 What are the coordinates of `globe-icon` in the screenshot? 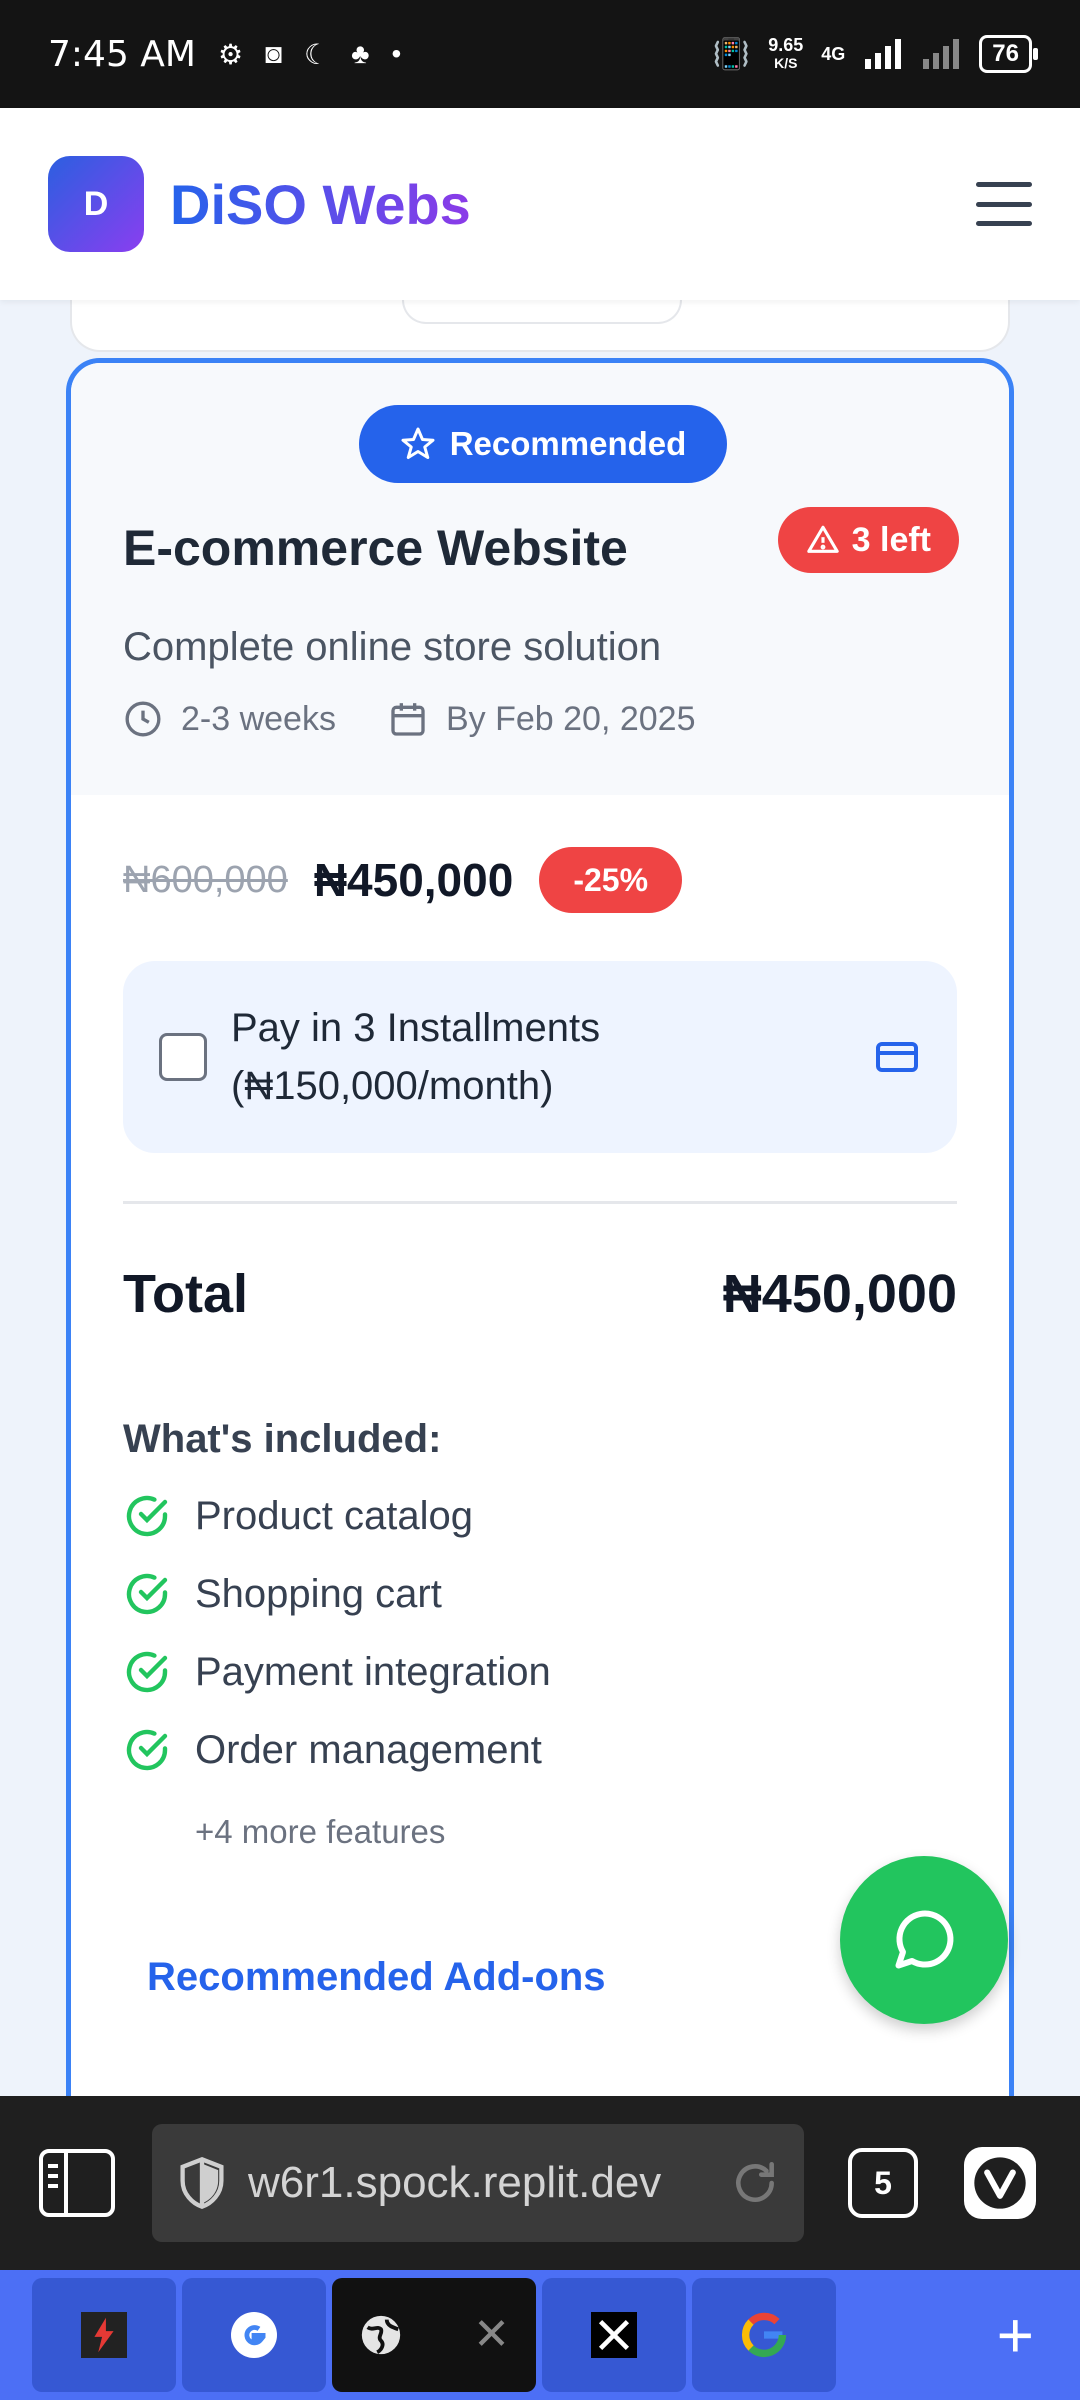 It's located at (381, 2335).